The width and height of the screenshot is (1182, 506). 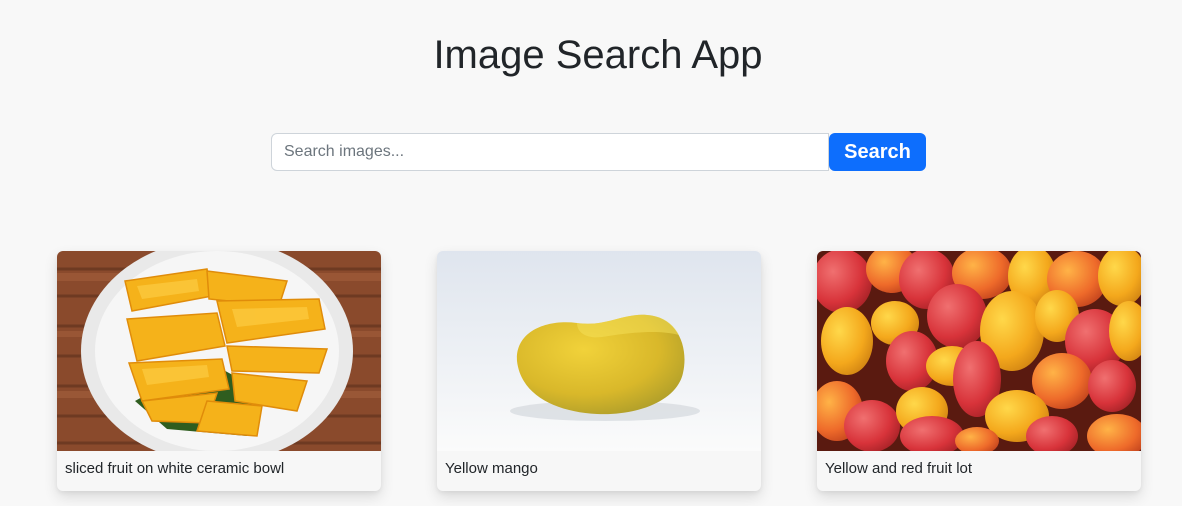 I want to click on search-bar: Search, so click(x=598, y=152).